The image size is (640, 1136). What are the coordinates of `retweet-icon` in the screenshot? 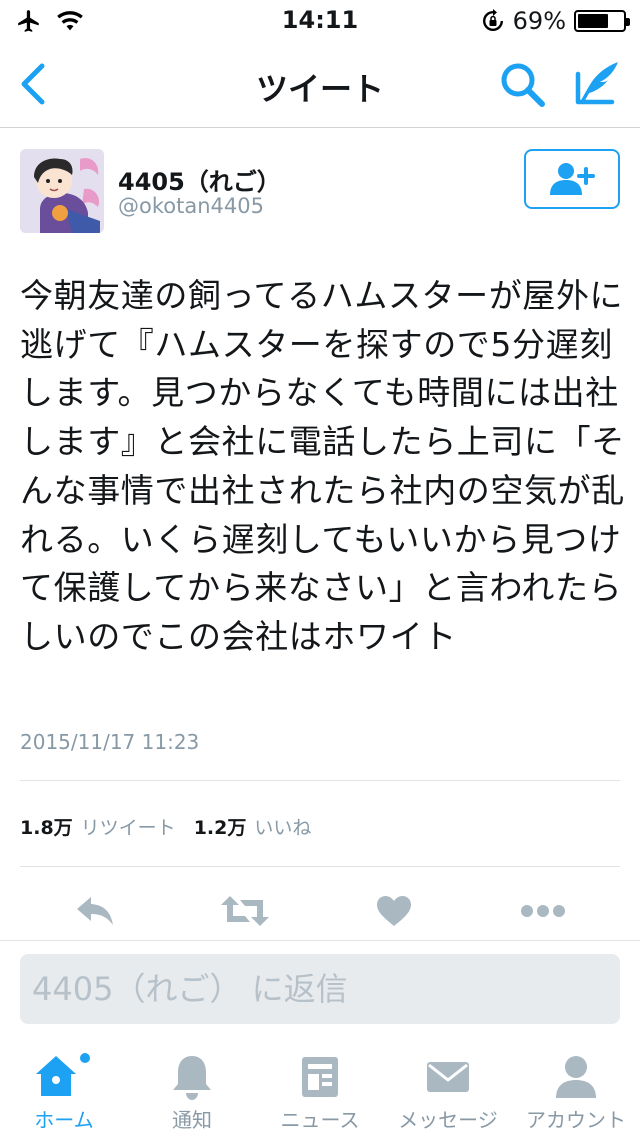 It's located at (245, 911).